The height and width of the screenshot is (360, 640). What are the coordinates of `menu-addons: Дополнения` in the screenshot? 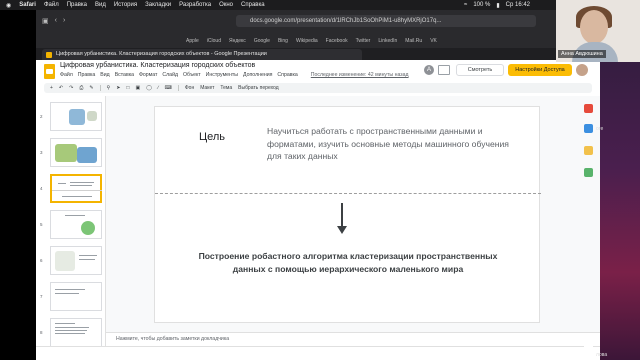 It's located at (257, 75).